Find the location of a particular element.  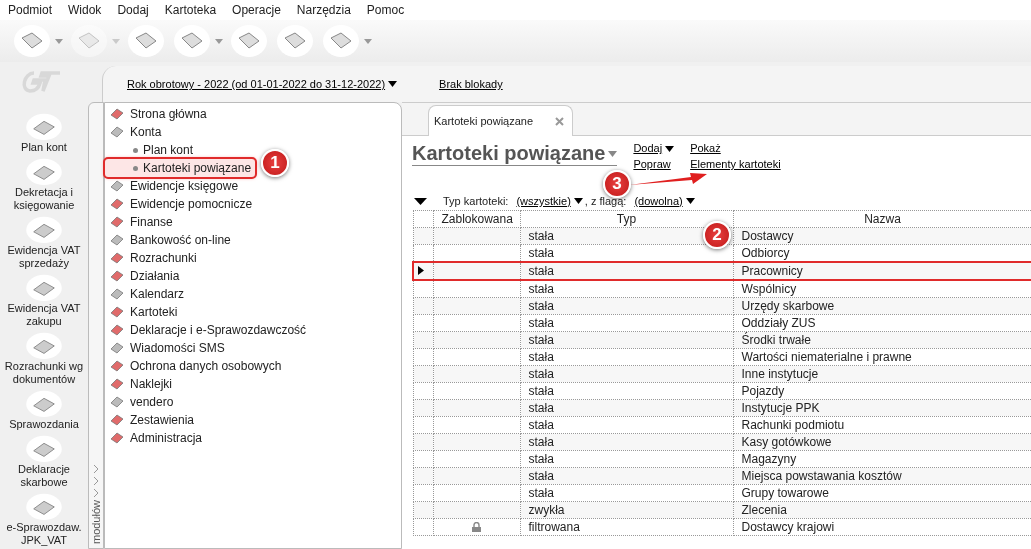

menu-item: Operacje is located at coordinates (256, 10).